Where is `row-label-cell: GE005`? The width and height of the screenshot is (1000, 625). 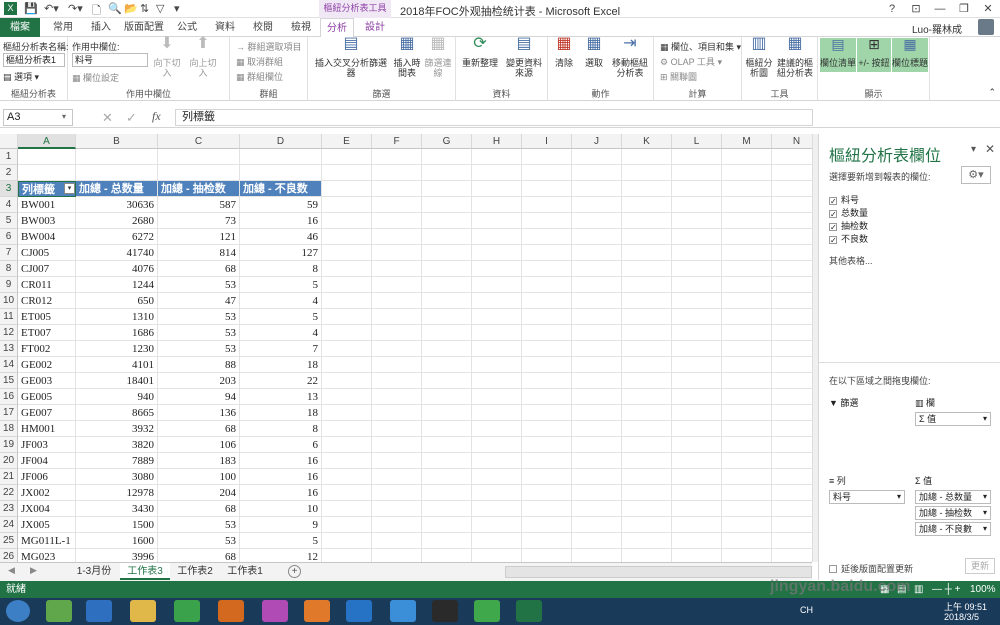
row-label-cell: GE005 is located at coordinates (47, 397).